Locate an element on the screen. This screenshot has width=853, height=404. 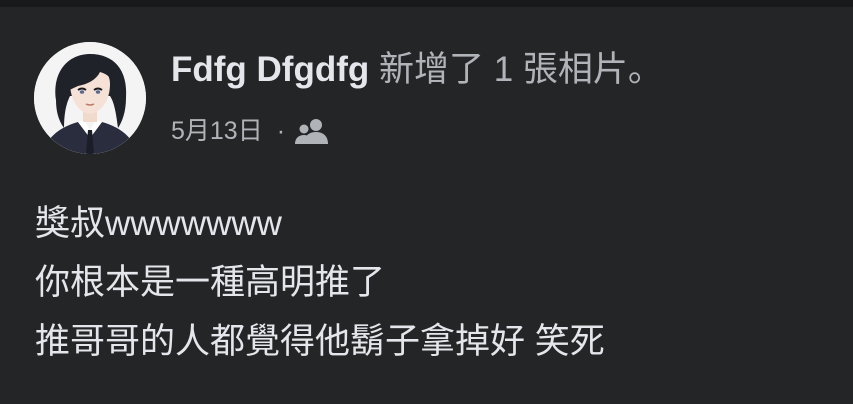
post-date-link: 5月13日 is located at coordinates (217, 131).